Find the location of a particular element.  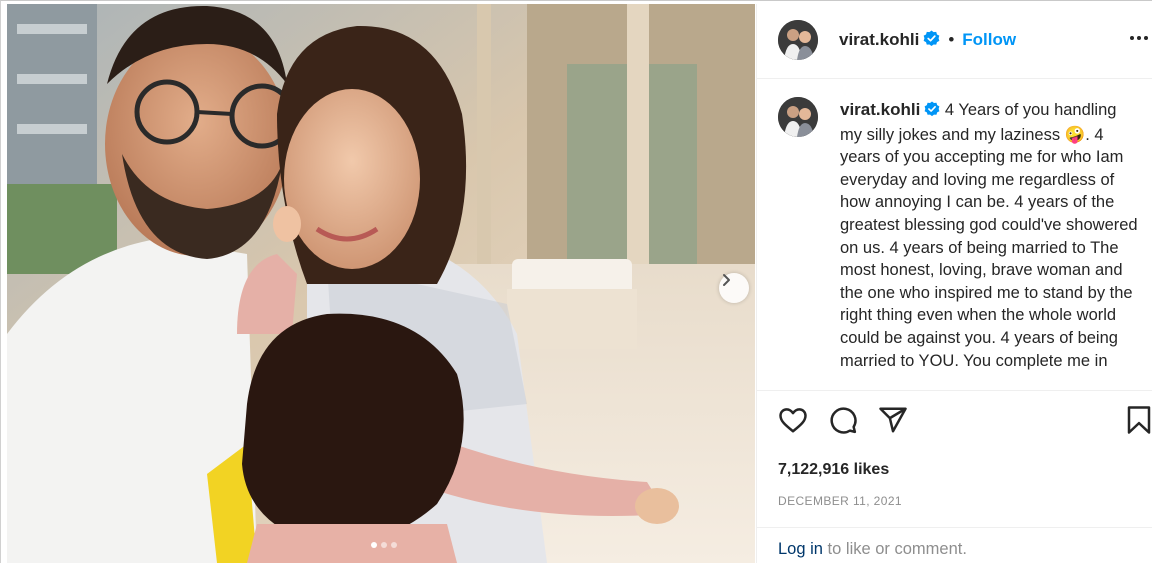

post-header: virat.kohli • Follow is located at coordinates (954, 41).